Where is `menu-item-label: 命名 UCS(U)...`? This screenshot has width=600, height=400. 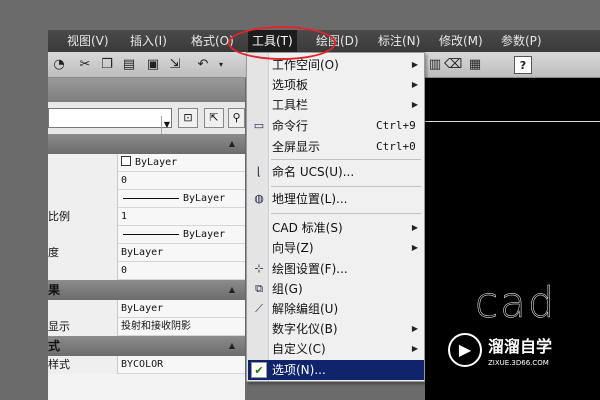 menu-item-label: 命名 UCS(U)... is located at coordinates (313, 172).